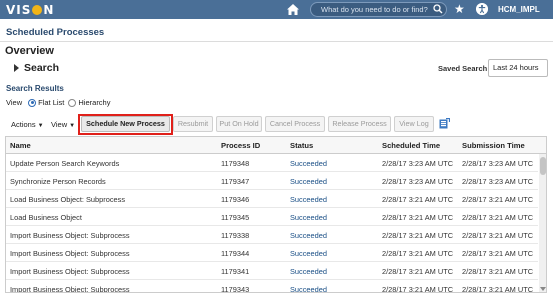 The image size is (553, 297). What do you see at coordinates (23, 124) in the screenshot?
I see `actions-menu-label: Actions` at bounding box center [23, 124].